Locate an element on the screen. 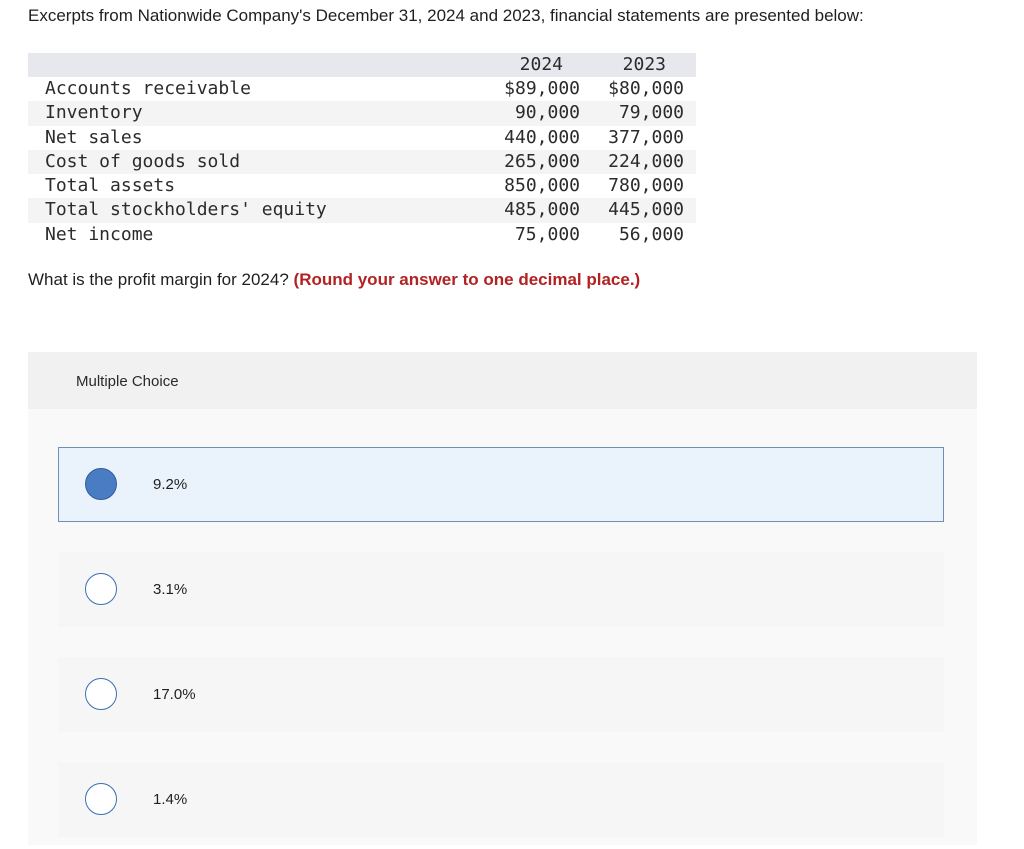 The width and height of the screenshot is (1024, 849). column-header-2024: 2024 is located at coordinates (541, 64).